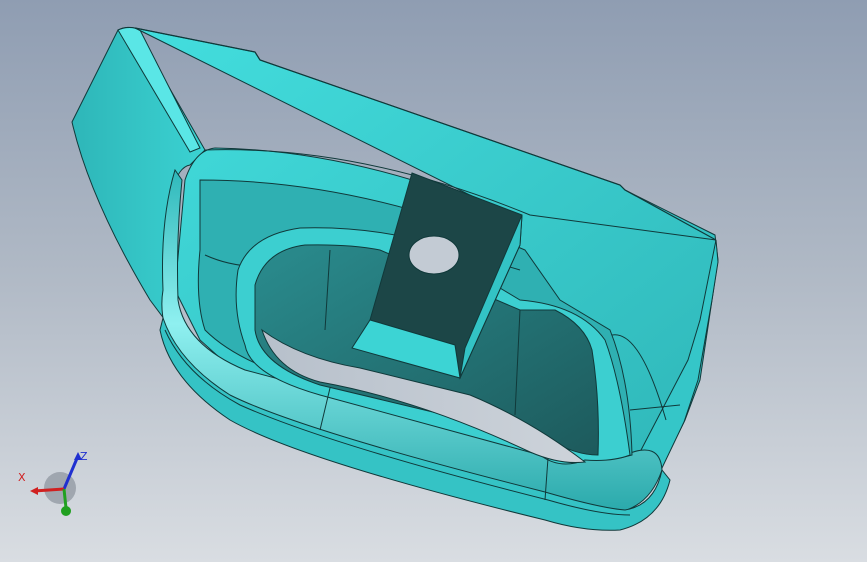  What do you see at coordinates (34, 491) in the screenshot?
I see `x-arrow-icon` at bounding box center [34, 491].